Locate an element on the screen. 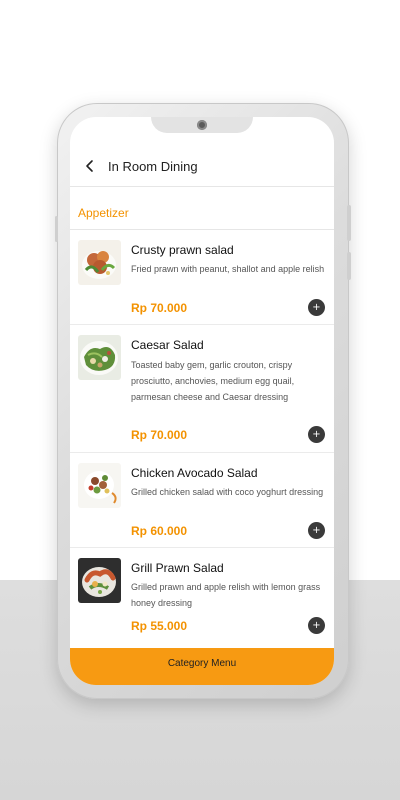 This screenshot has height=800, width=400. category-menu-button: Category Menu is located at coordinates (202, 666).